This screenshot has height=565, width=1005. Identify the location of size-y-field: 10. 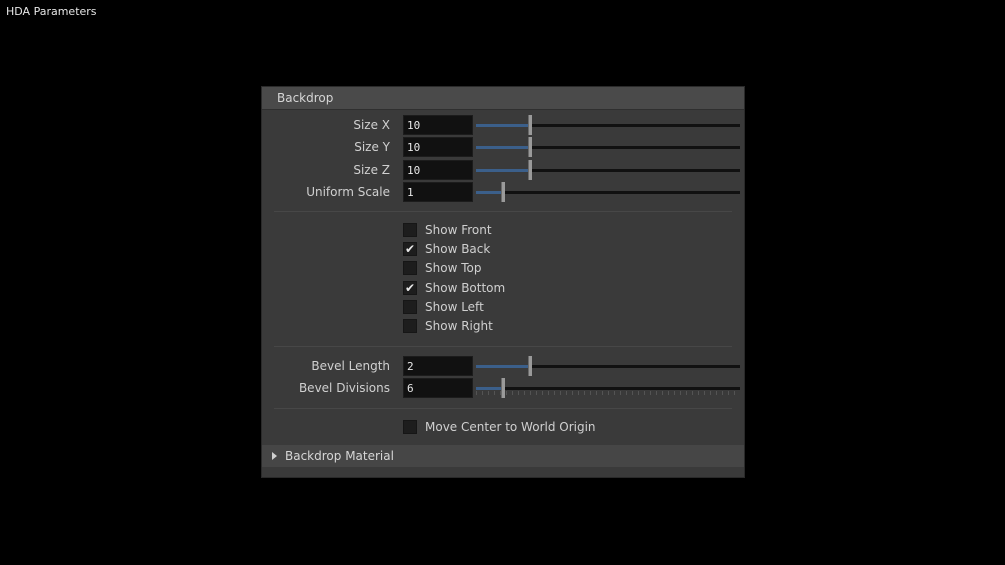
(438, 147).